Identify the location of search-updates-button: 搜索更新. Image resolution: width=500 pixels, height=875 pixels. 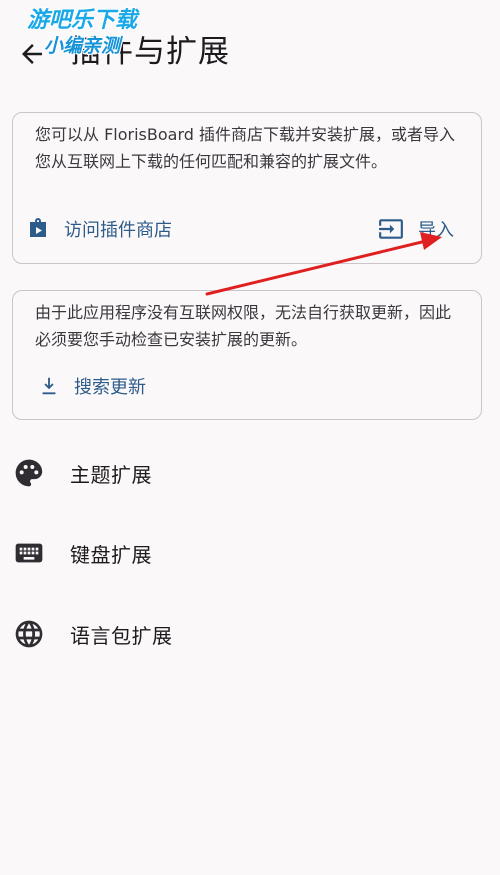
(92, 386).